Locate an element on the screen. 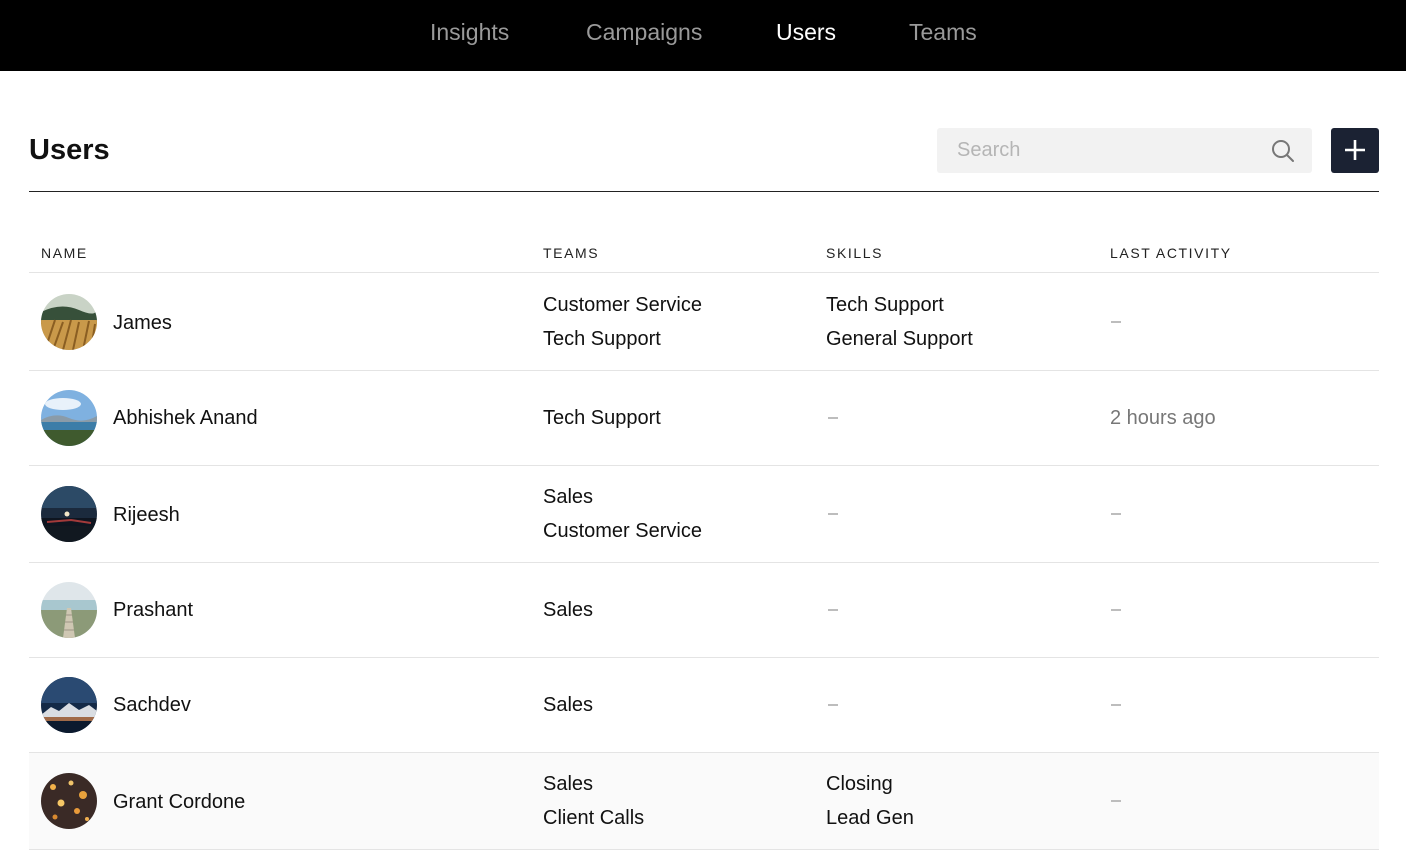 The height and width of the screenshot is (863, 1406). plus-icon is located at coordinates (1355, 150).